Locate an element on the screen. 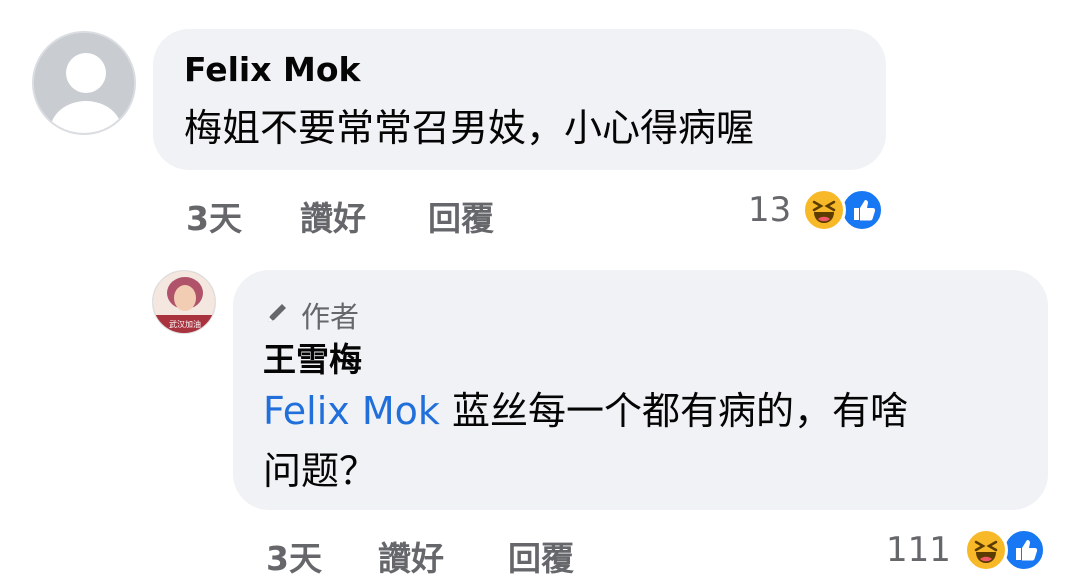 This screenshot has height=580, width=1079. like-button: 讚好 is located at coordinates (333, 216).